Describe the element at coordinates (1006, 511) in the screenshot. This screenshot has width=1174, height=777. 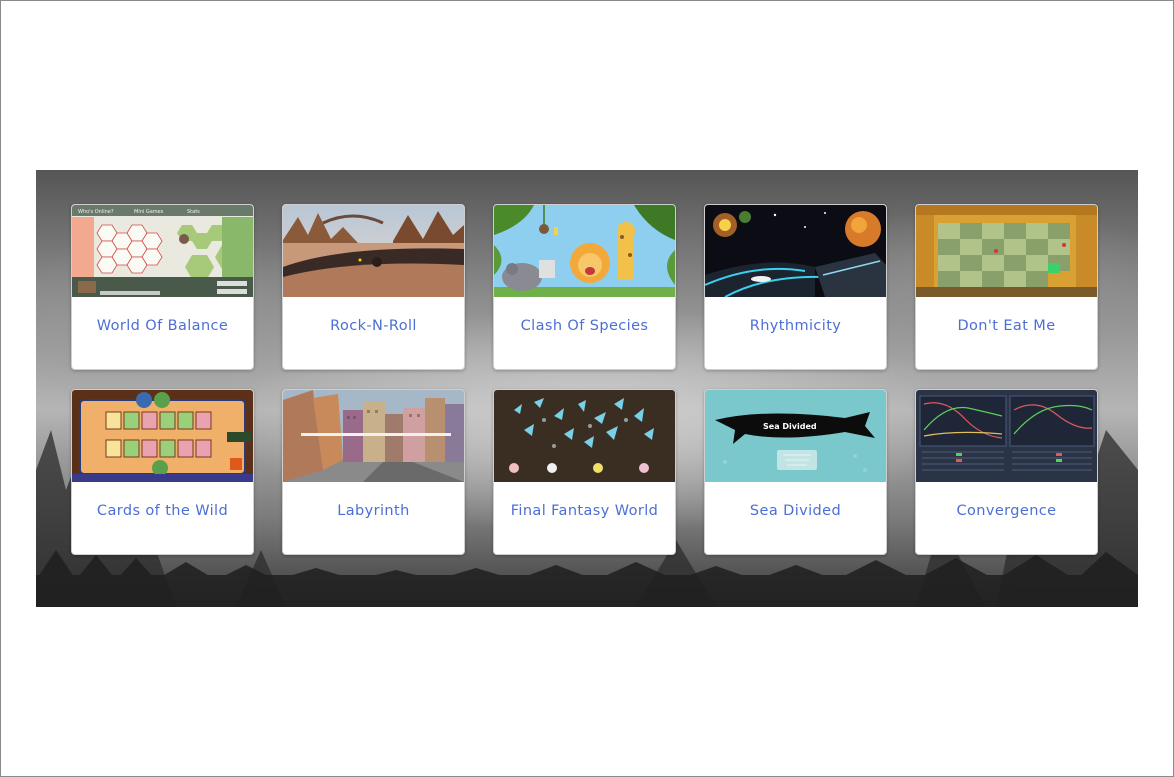
I see `game-title-convergence: Convergence` at that location.